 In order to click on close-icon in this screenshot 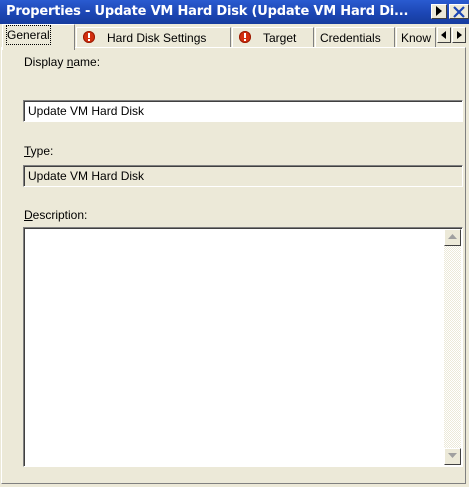, I will do `click(459, 12)`.